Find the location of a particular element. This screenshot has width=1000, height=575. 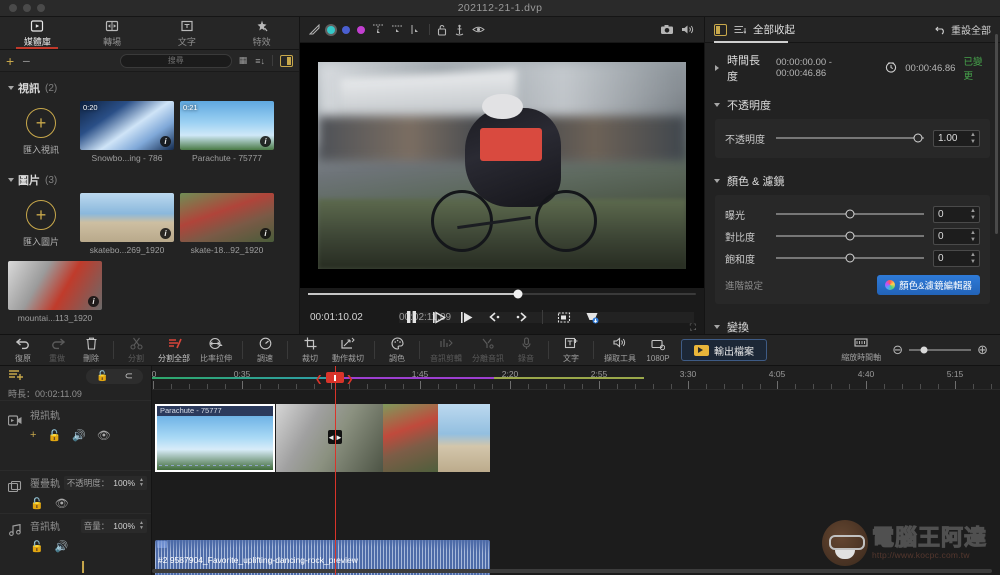

split-all-button: 分割全部 is located at coordinates (174, 350).